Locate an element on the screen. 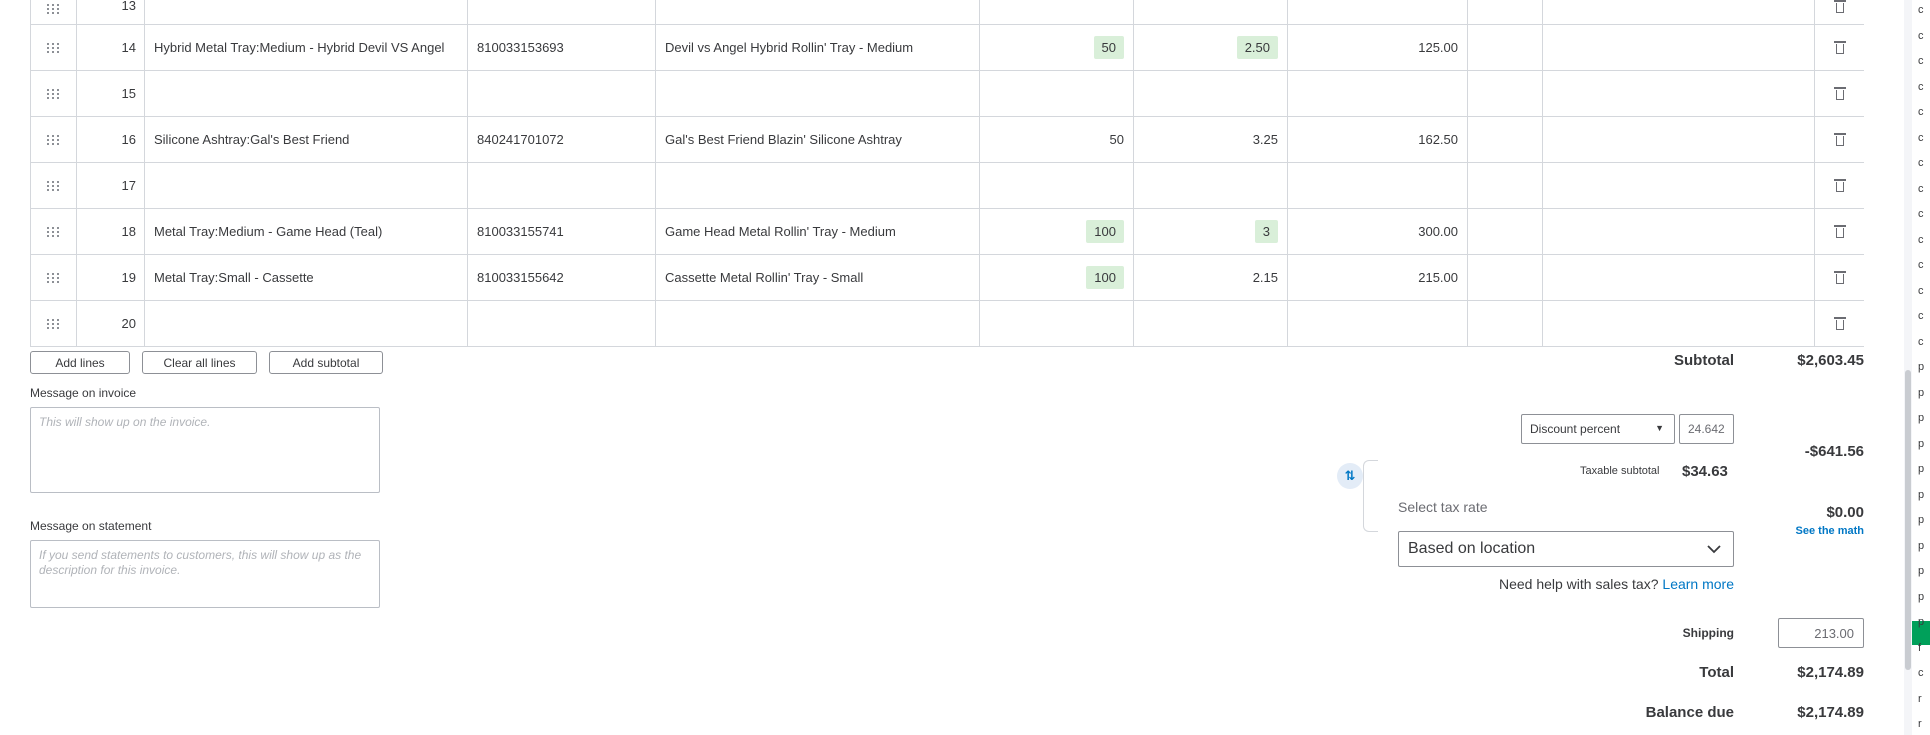  table-row: 13 is located at coordinates (947, 12).